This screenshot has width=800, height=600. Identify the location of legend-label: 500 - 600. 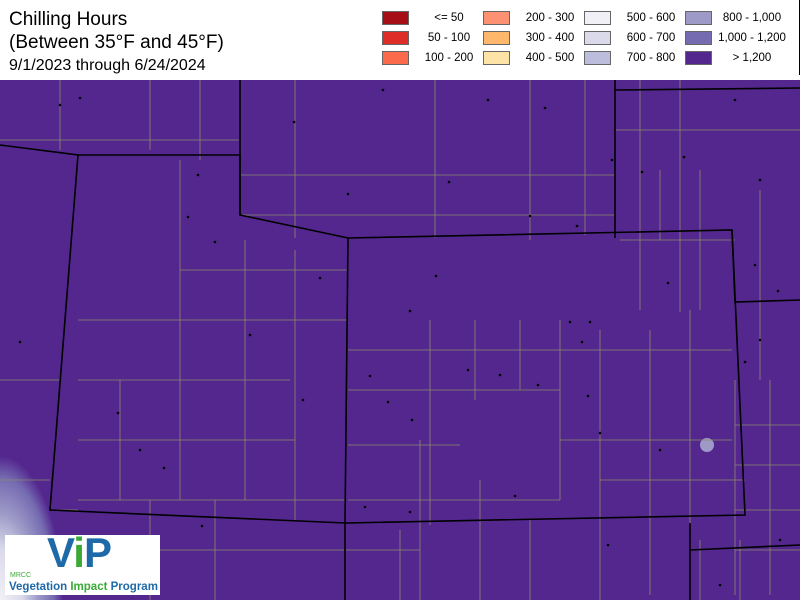
(651, 18).